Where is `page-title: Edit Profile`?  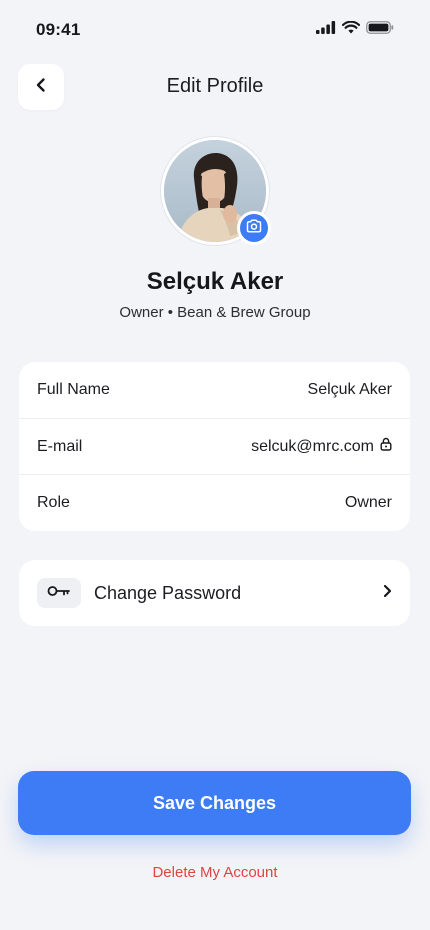
page-title: Edit Profile is located at coordinates (215, 86).